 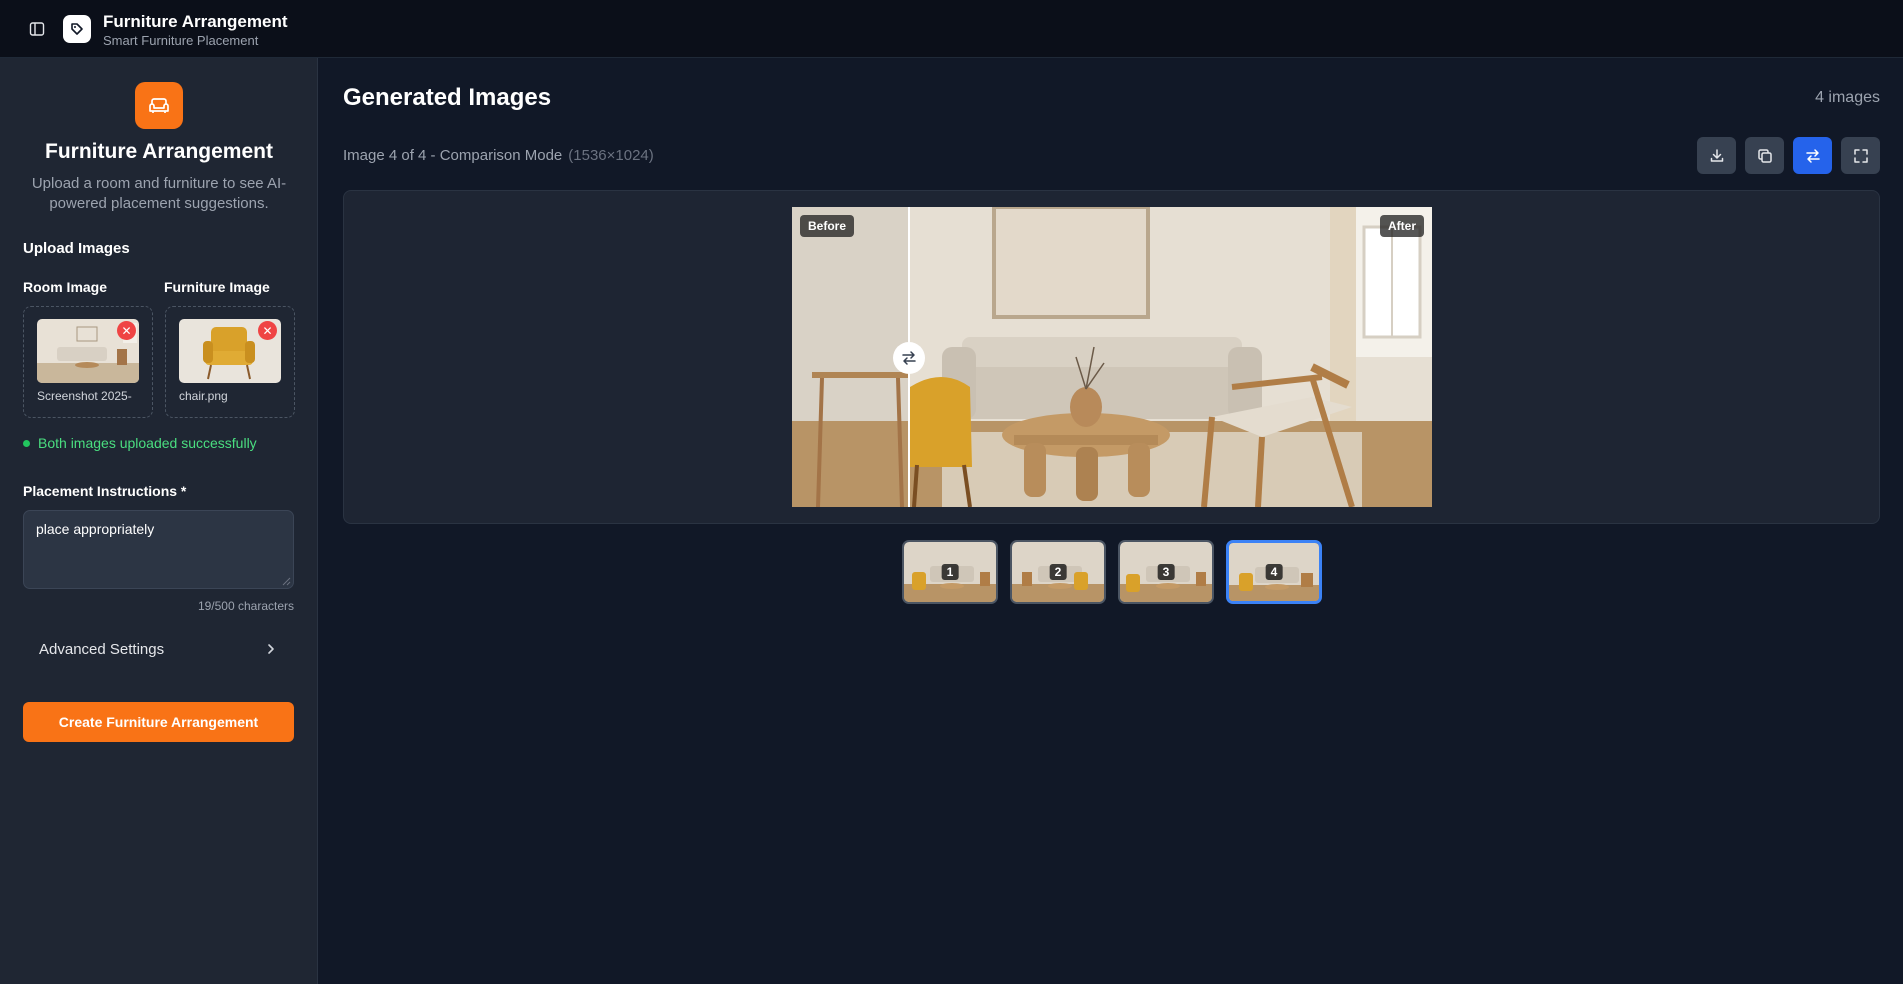 What do you see at coordinates (158, 549) in the screenshot?
I see `placement-instructions-input` at bounding box center [158, 549].